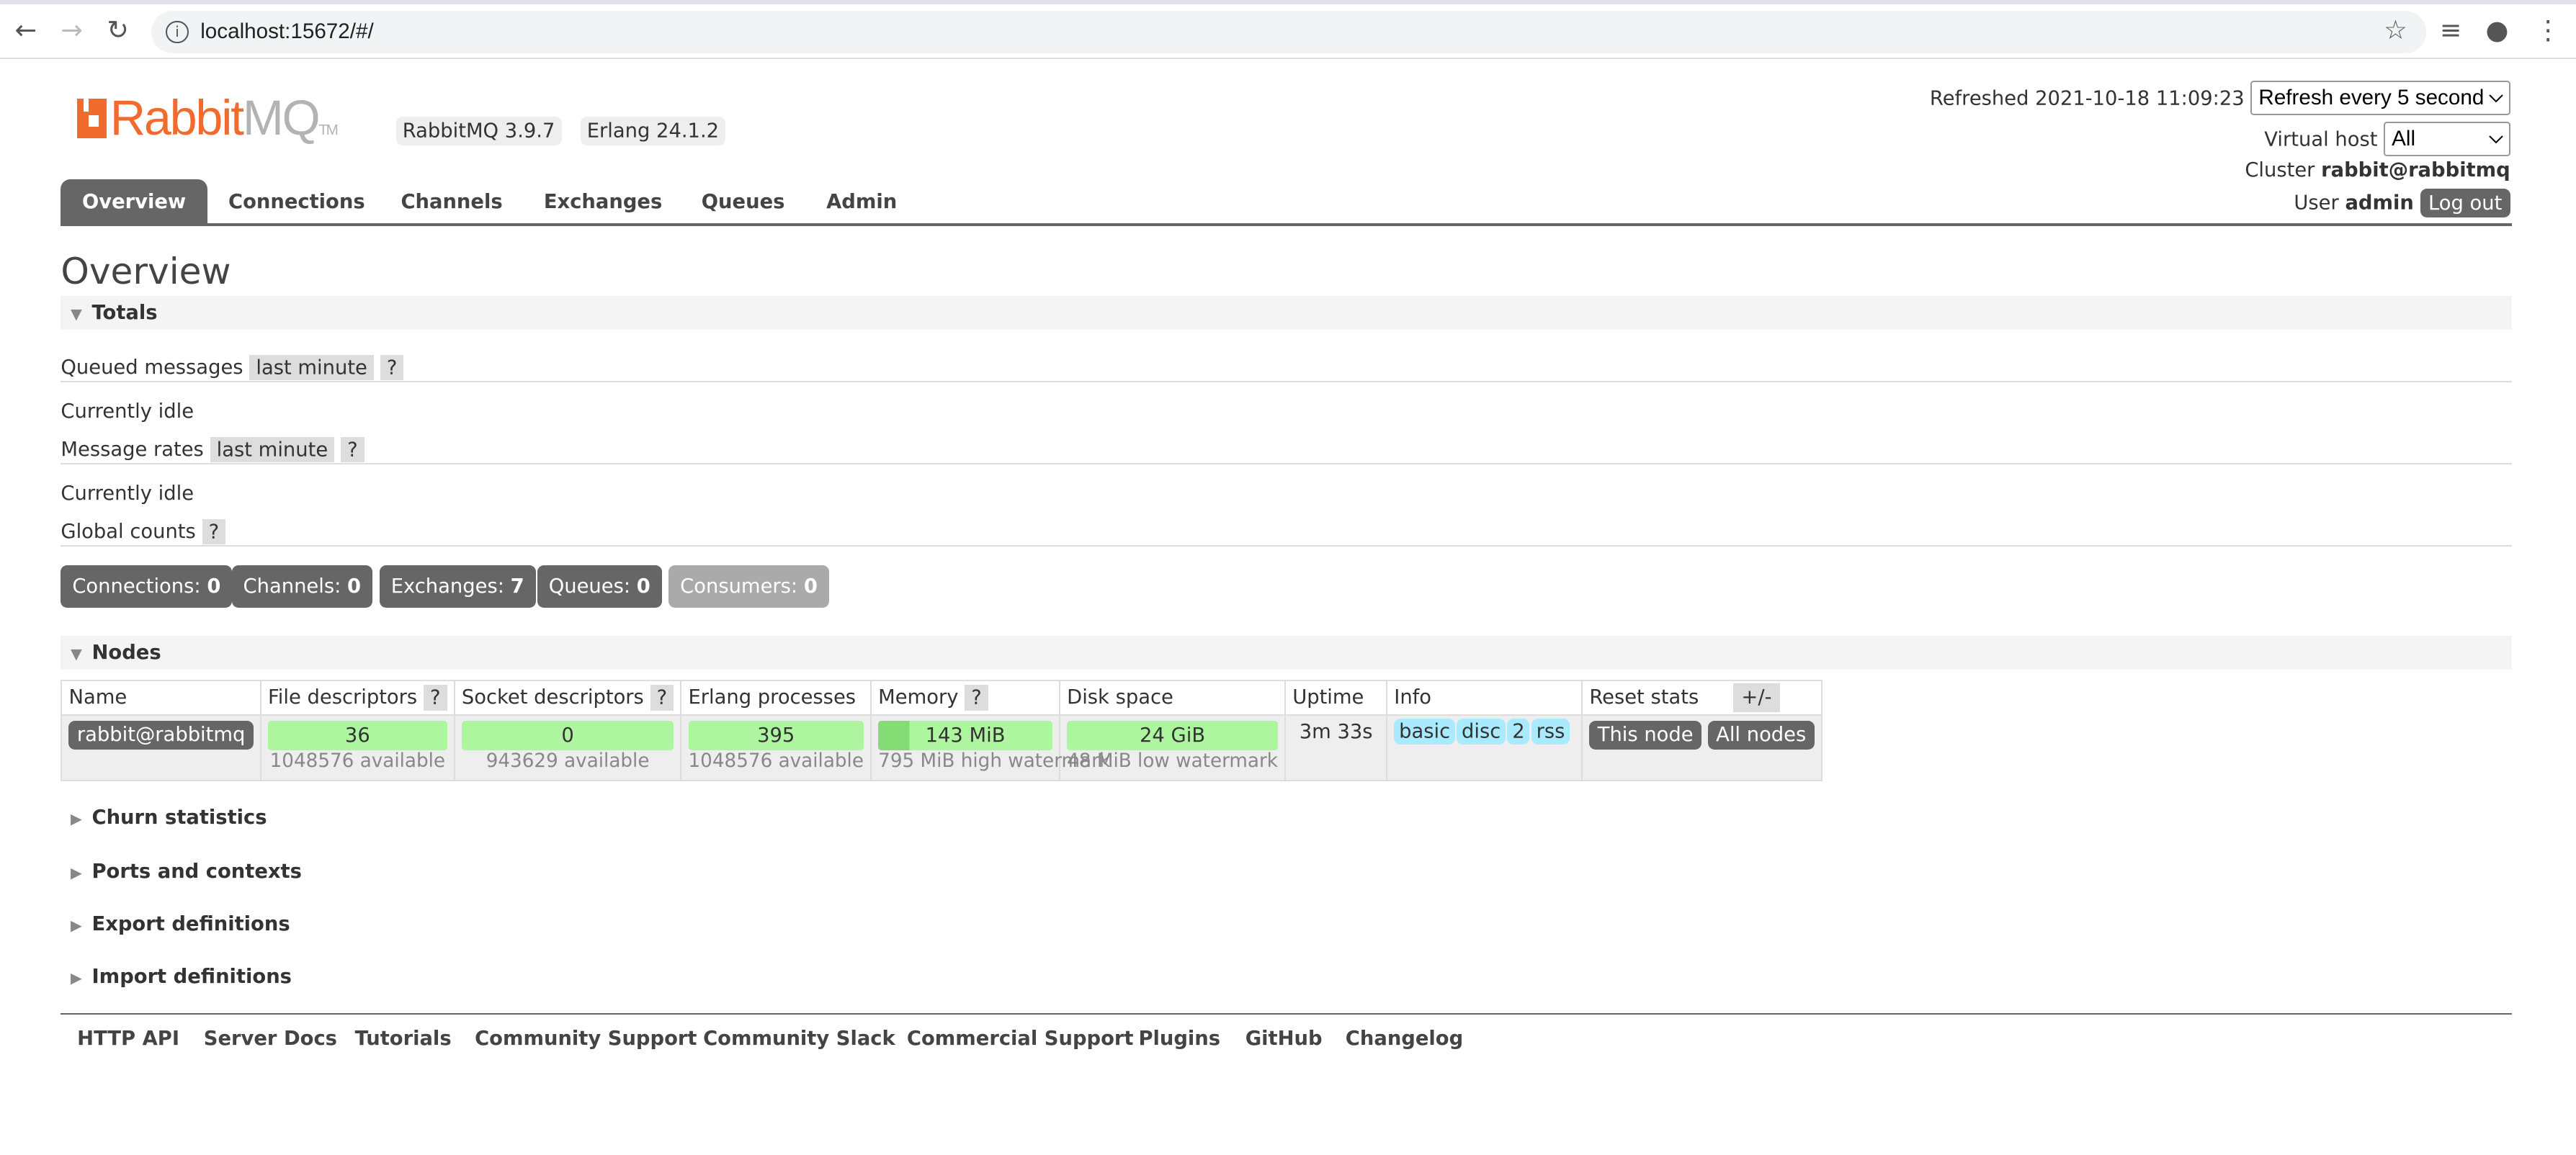  What do you see at coordinates (1020, 1039) in the screenshot?
I see `footer-link: Commercial Support` at bounding box center [1020, 1039].